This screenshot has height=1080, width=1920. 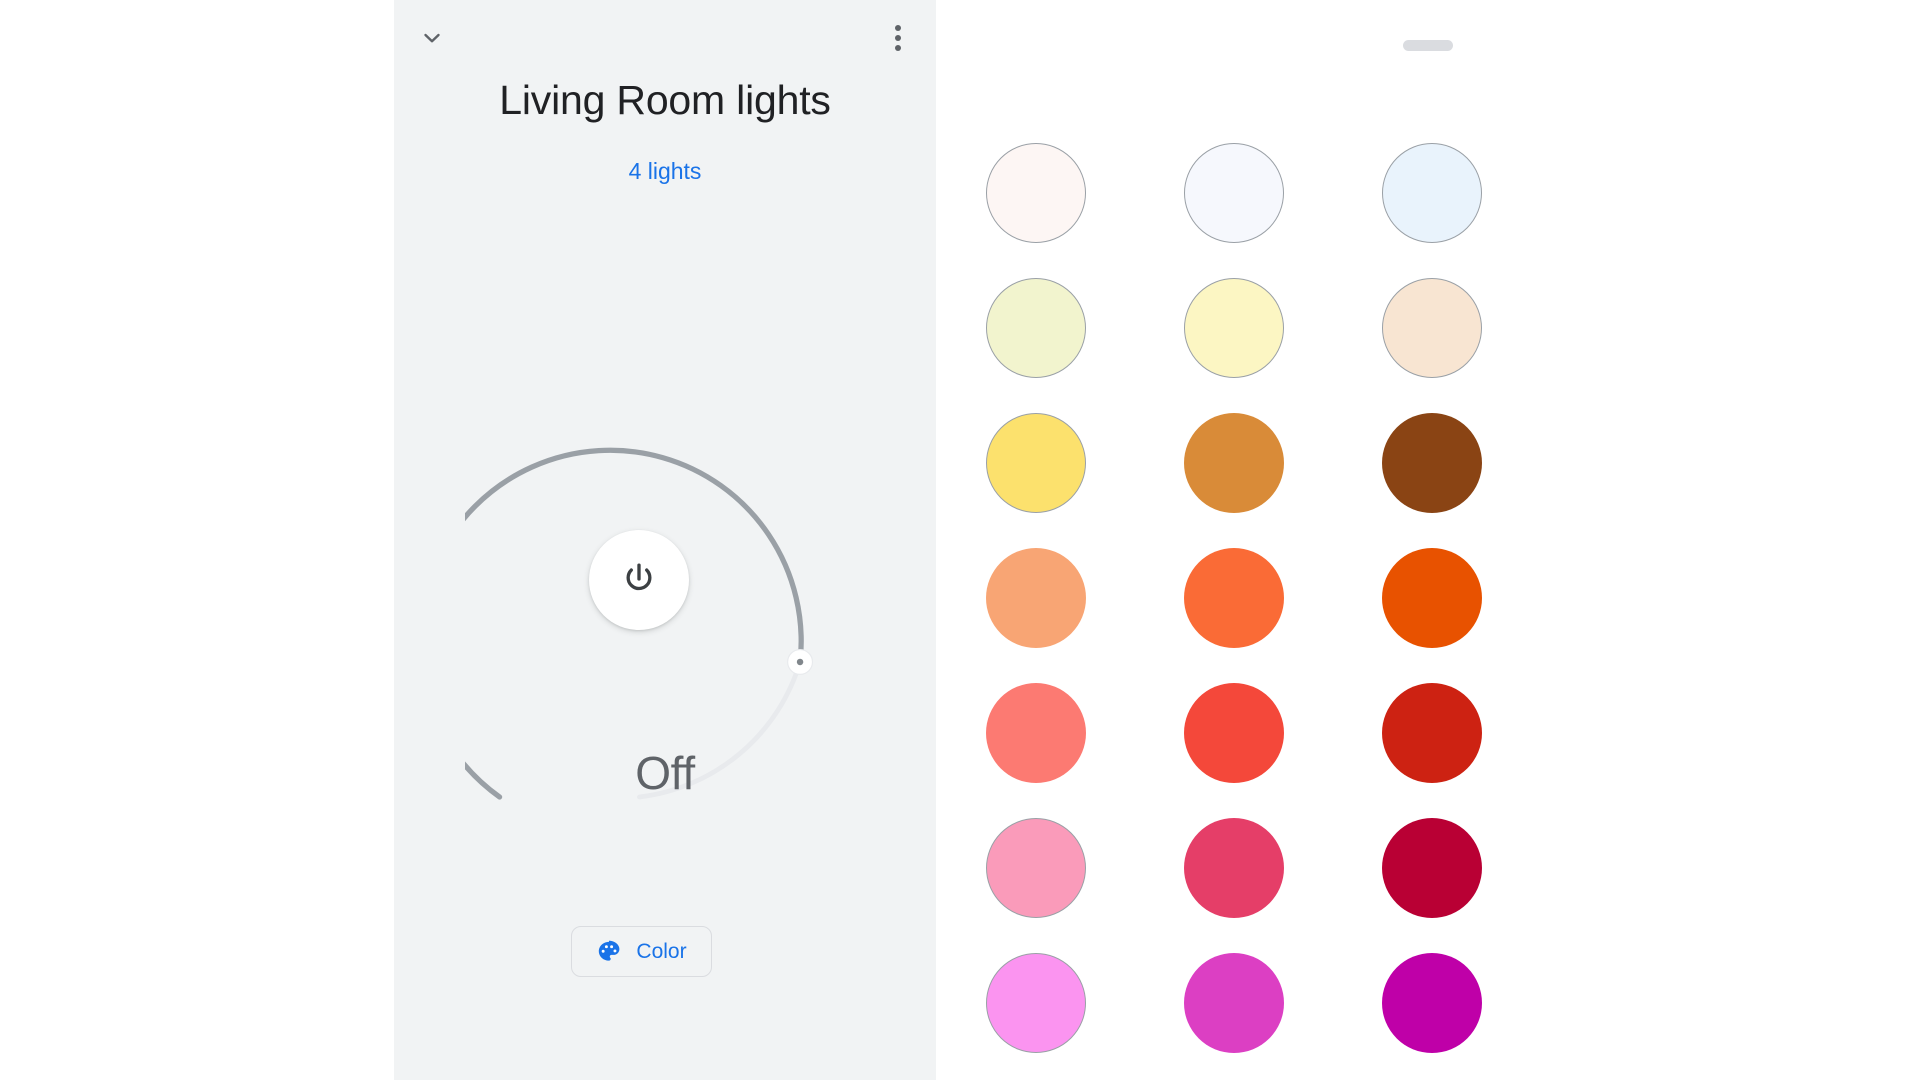 I want to click on color-swatch-deep-orange, so click(x=1432, y=597).